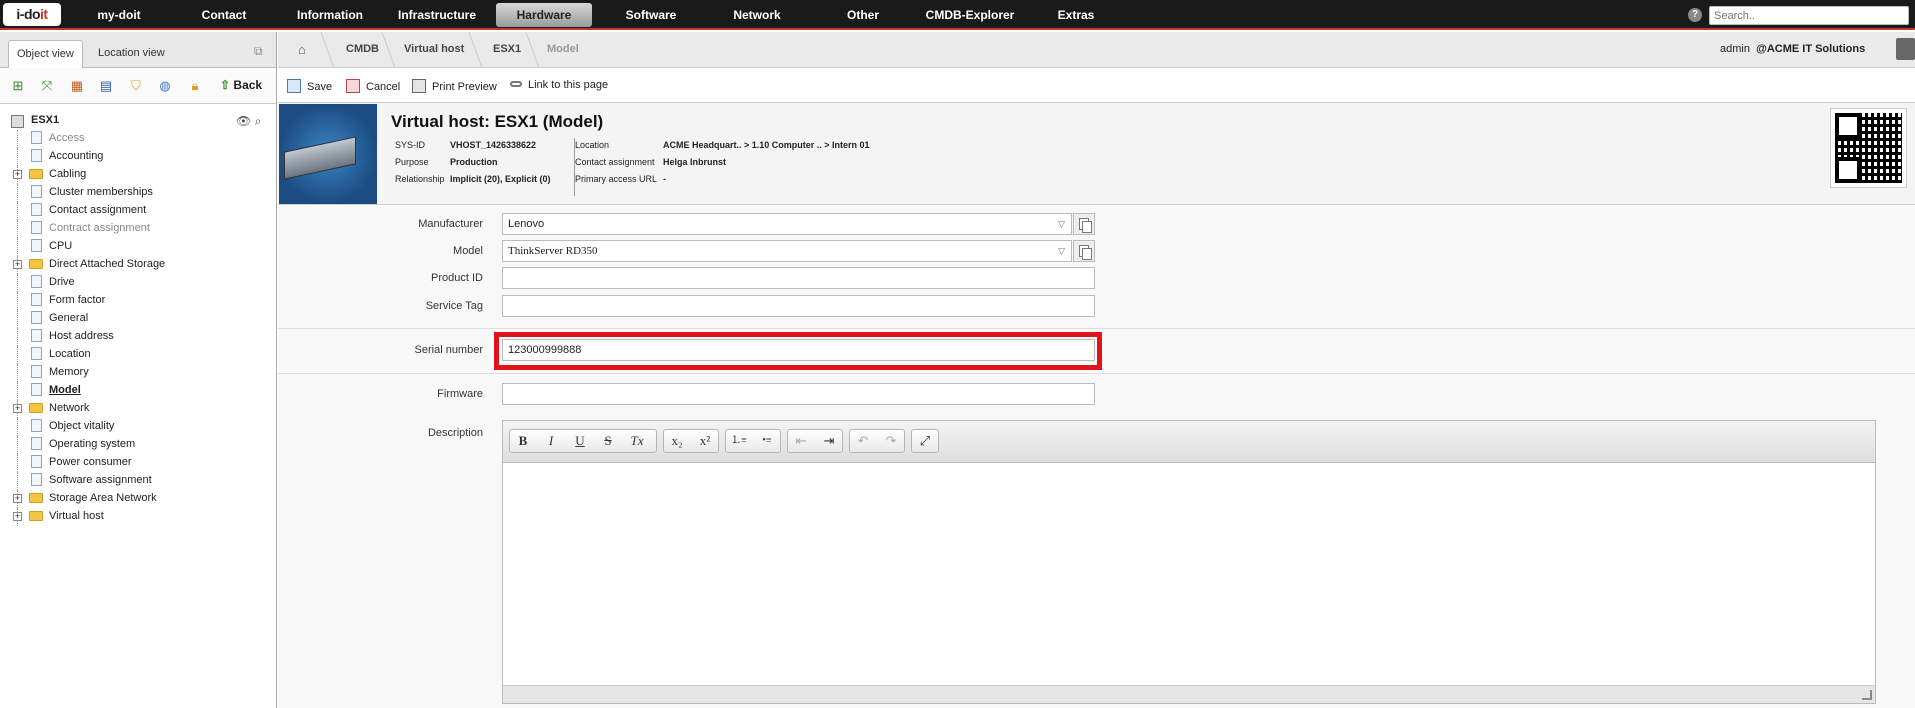 The height and width of the screenshot is (708, 1915). Describe the element at coordinates (507, 49) in the screenshot. I see `crumb-esx1: ESX1` at that location.